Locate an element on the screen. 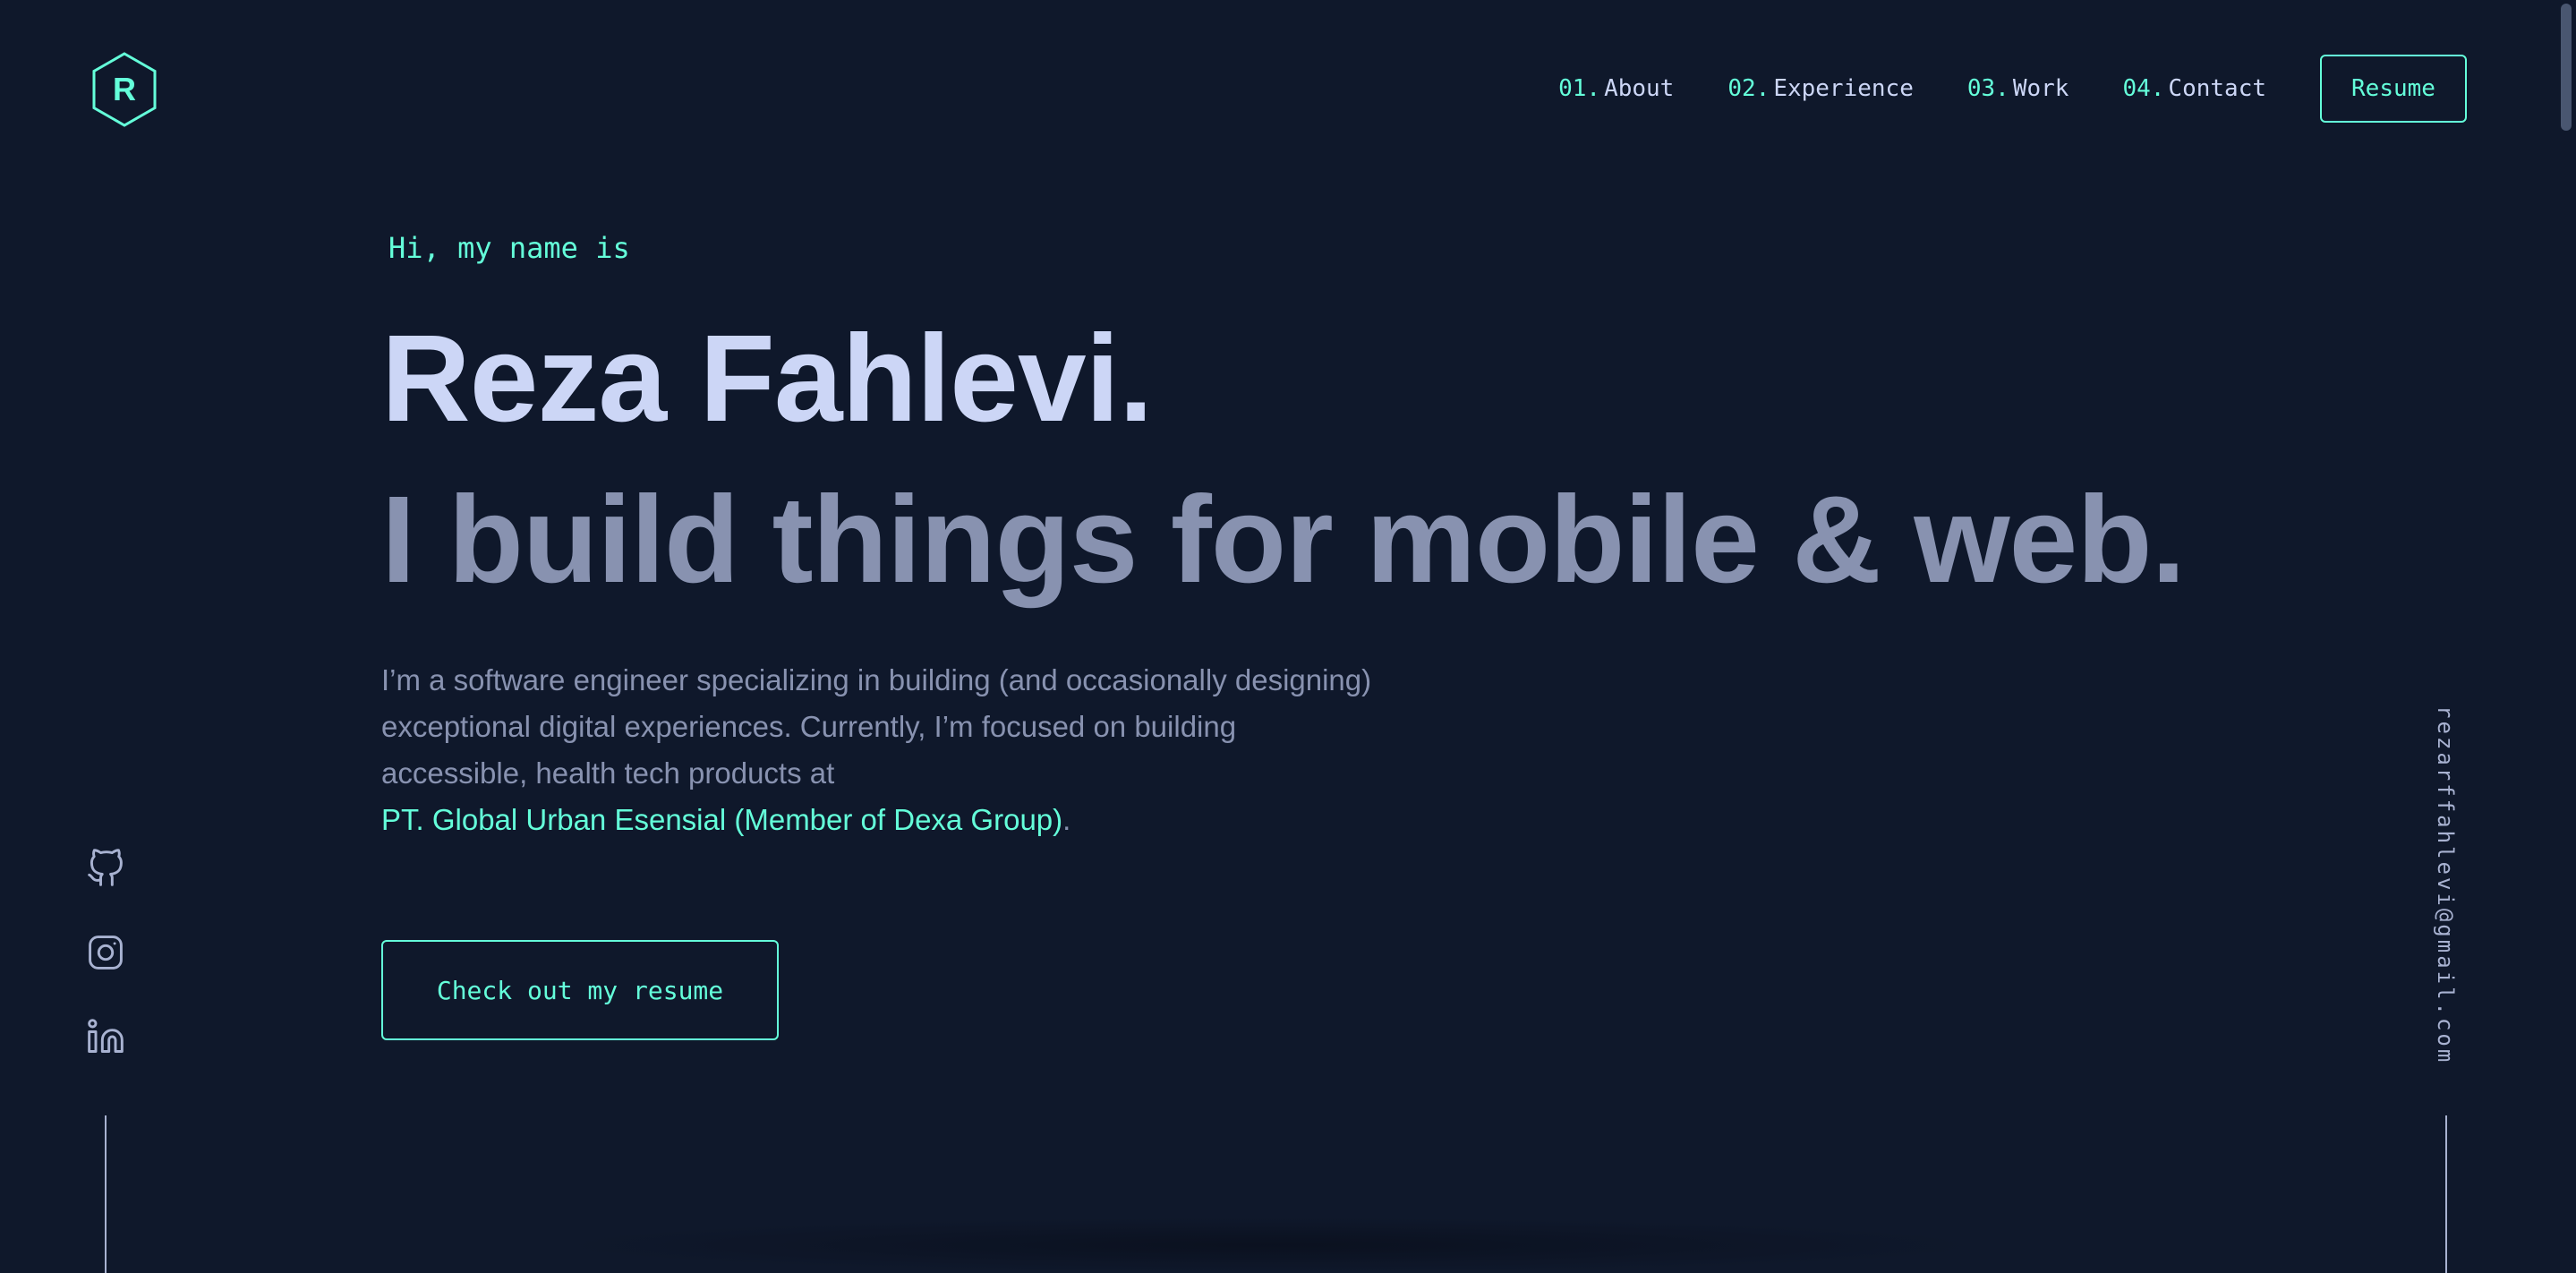 The image size is (2576, 1273). nav-item-contact: 04. Contact is located at coordinates (2194, 88).